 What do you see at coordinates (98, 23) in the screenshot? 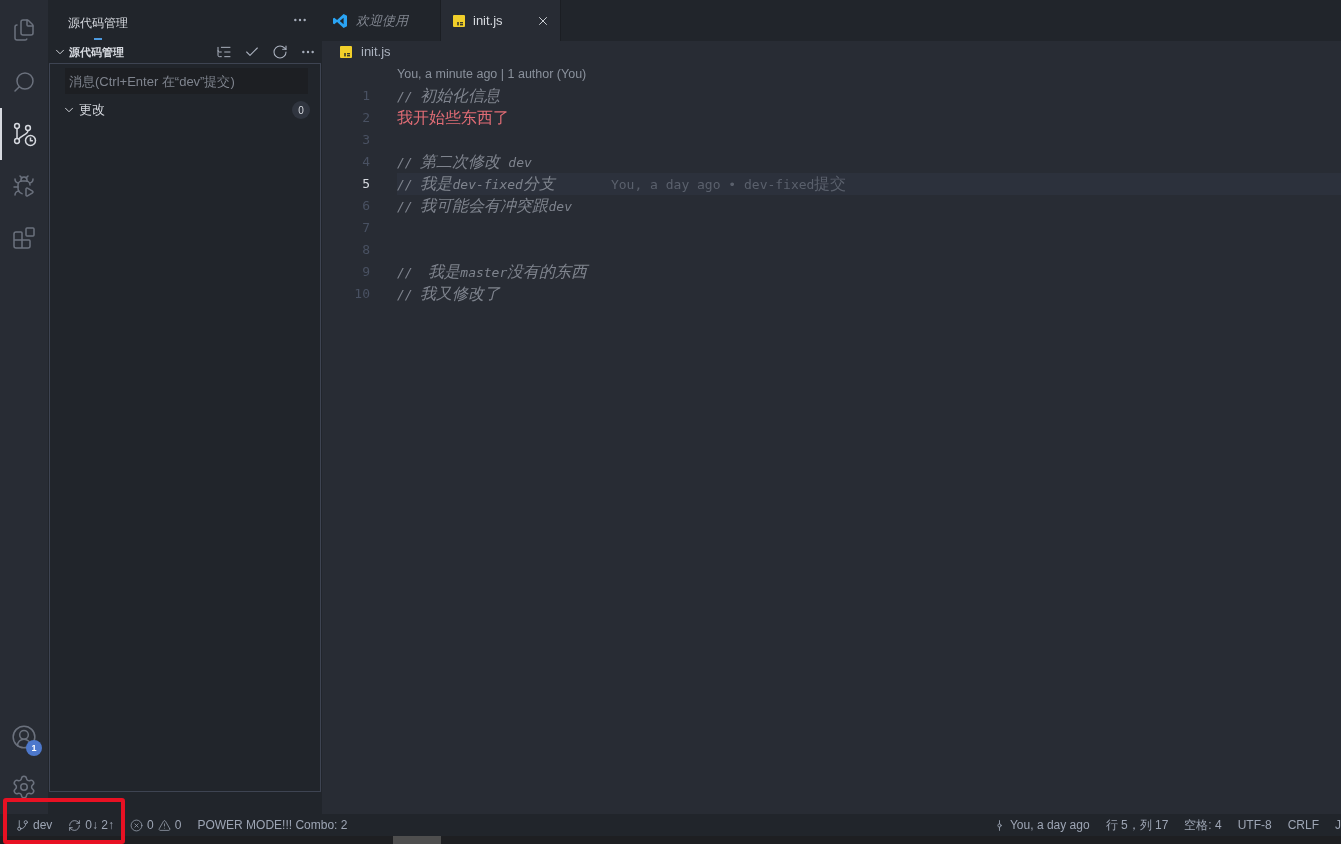
I see `panel-title: 源代码管理` at bounding box center [98, 23].